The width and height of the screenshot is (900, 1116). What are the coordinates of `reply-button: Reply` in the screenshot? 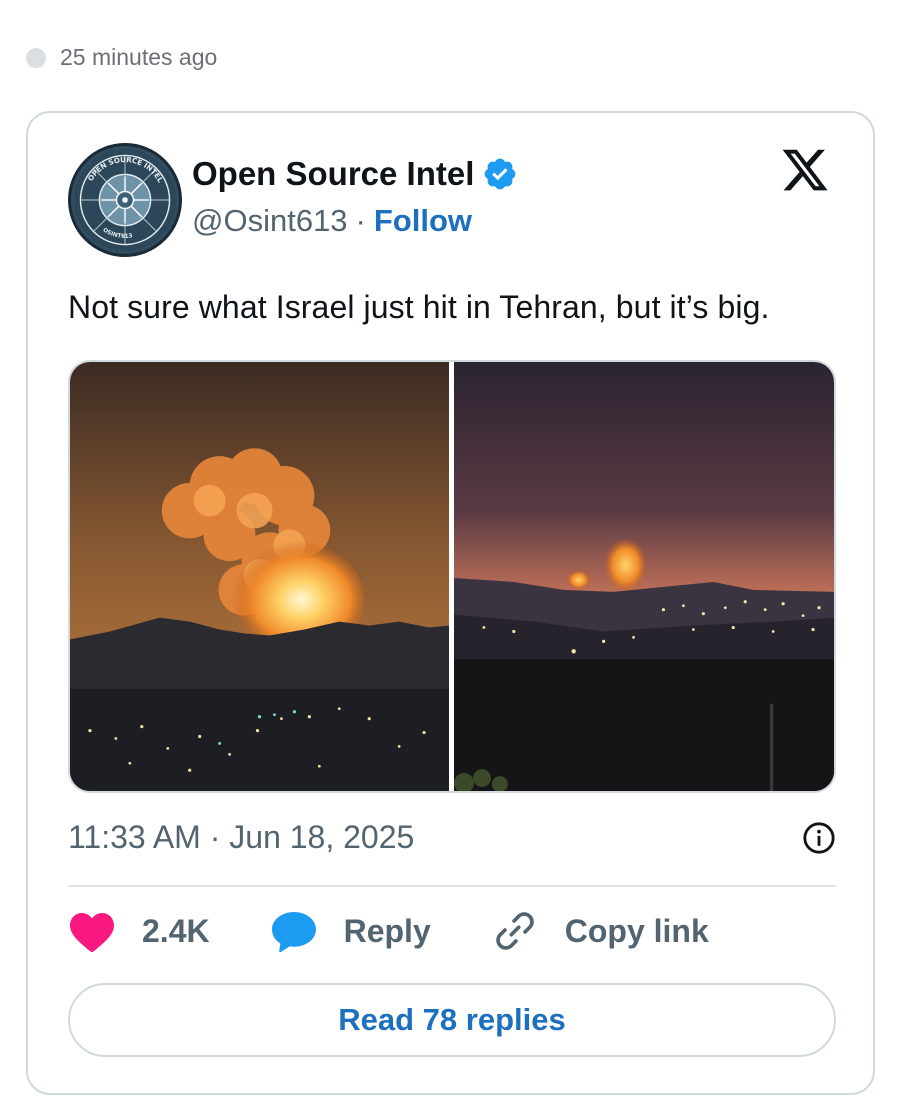 It's located at (350, 931).